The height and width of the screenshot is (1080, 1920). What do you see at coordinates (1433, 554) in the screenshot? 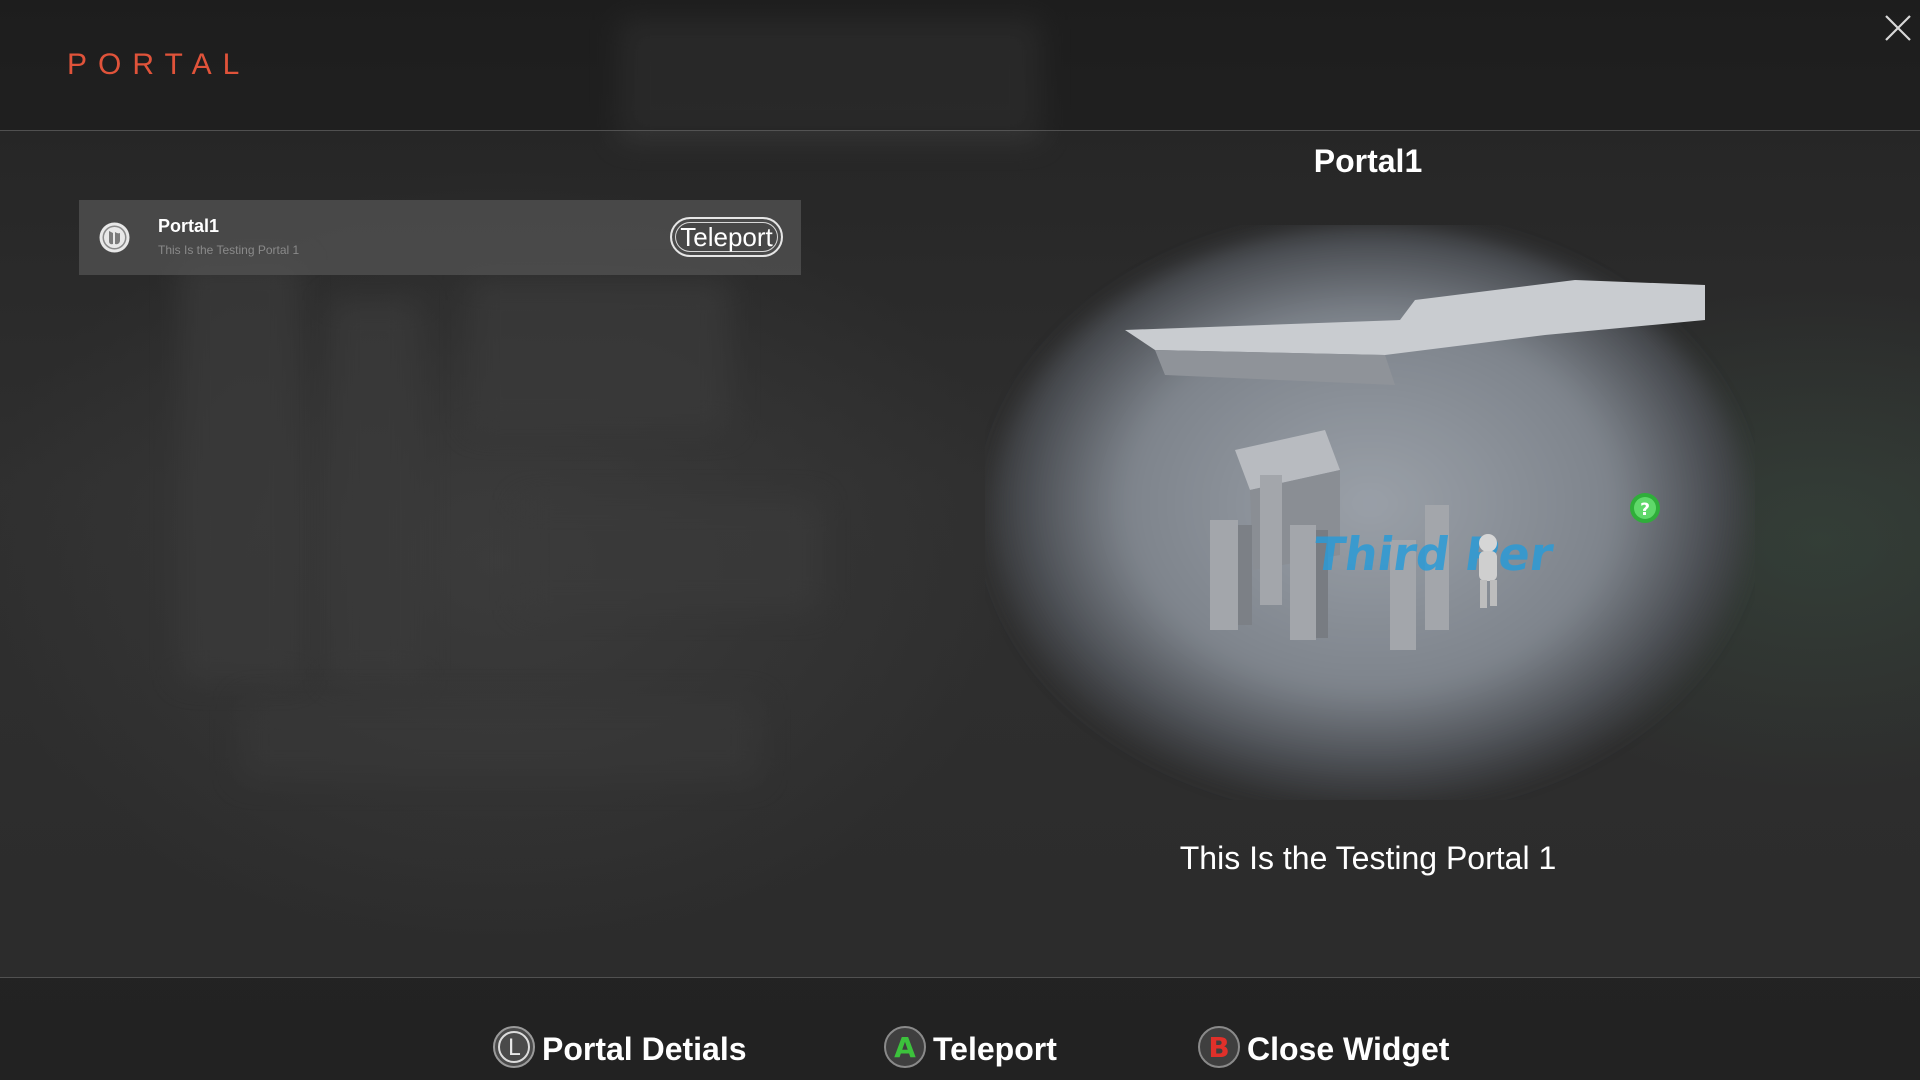
I see `svg-text: Third Per` at bounding box center [1433, 554].